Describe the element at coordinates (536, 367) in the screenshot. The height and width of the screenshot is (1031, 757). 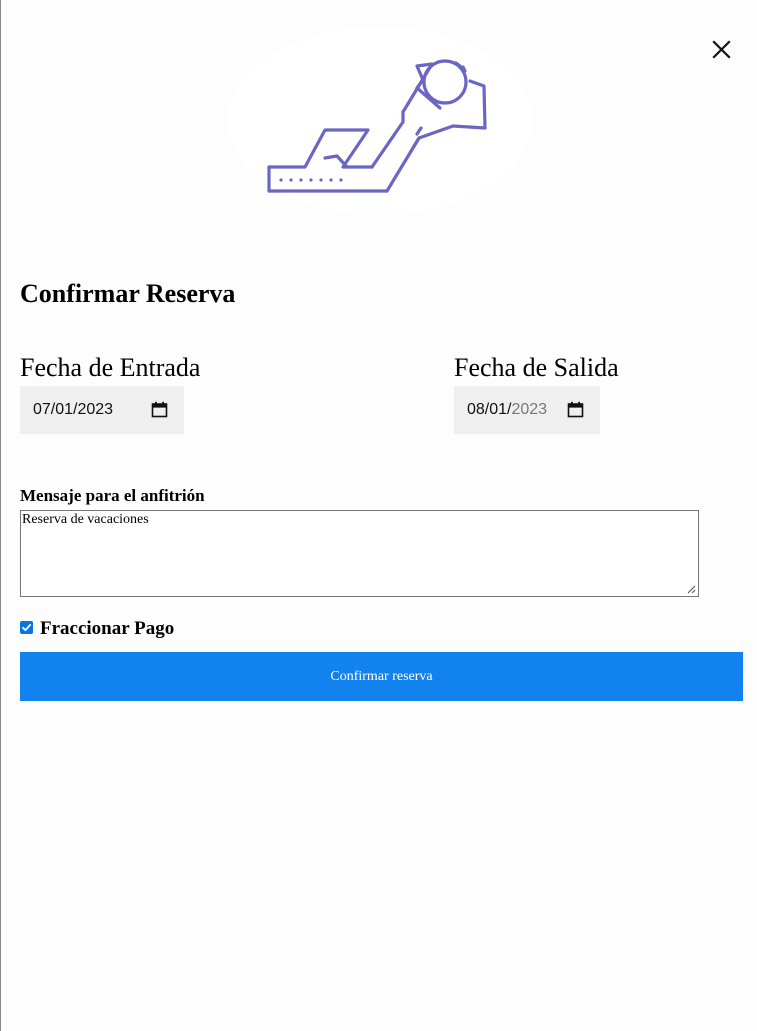
I see `check-out-label: Fecha de Salida` at that location.